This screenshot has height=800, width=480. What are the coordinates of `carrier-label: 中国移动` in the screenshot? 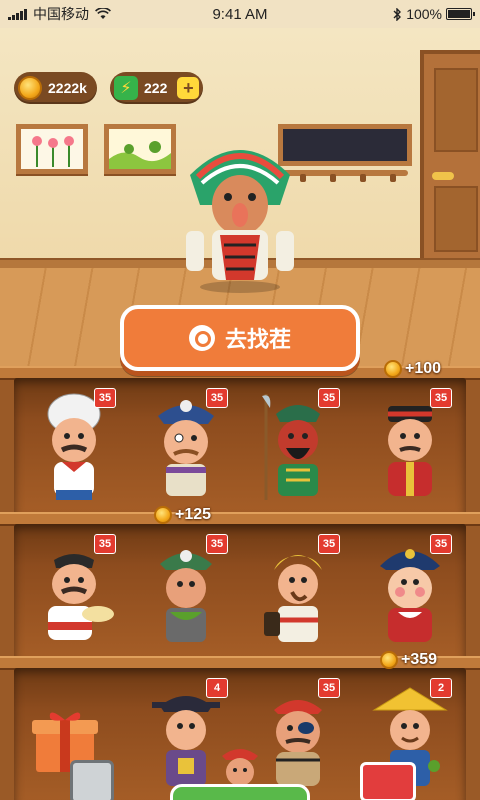 It's located at (61, 14).